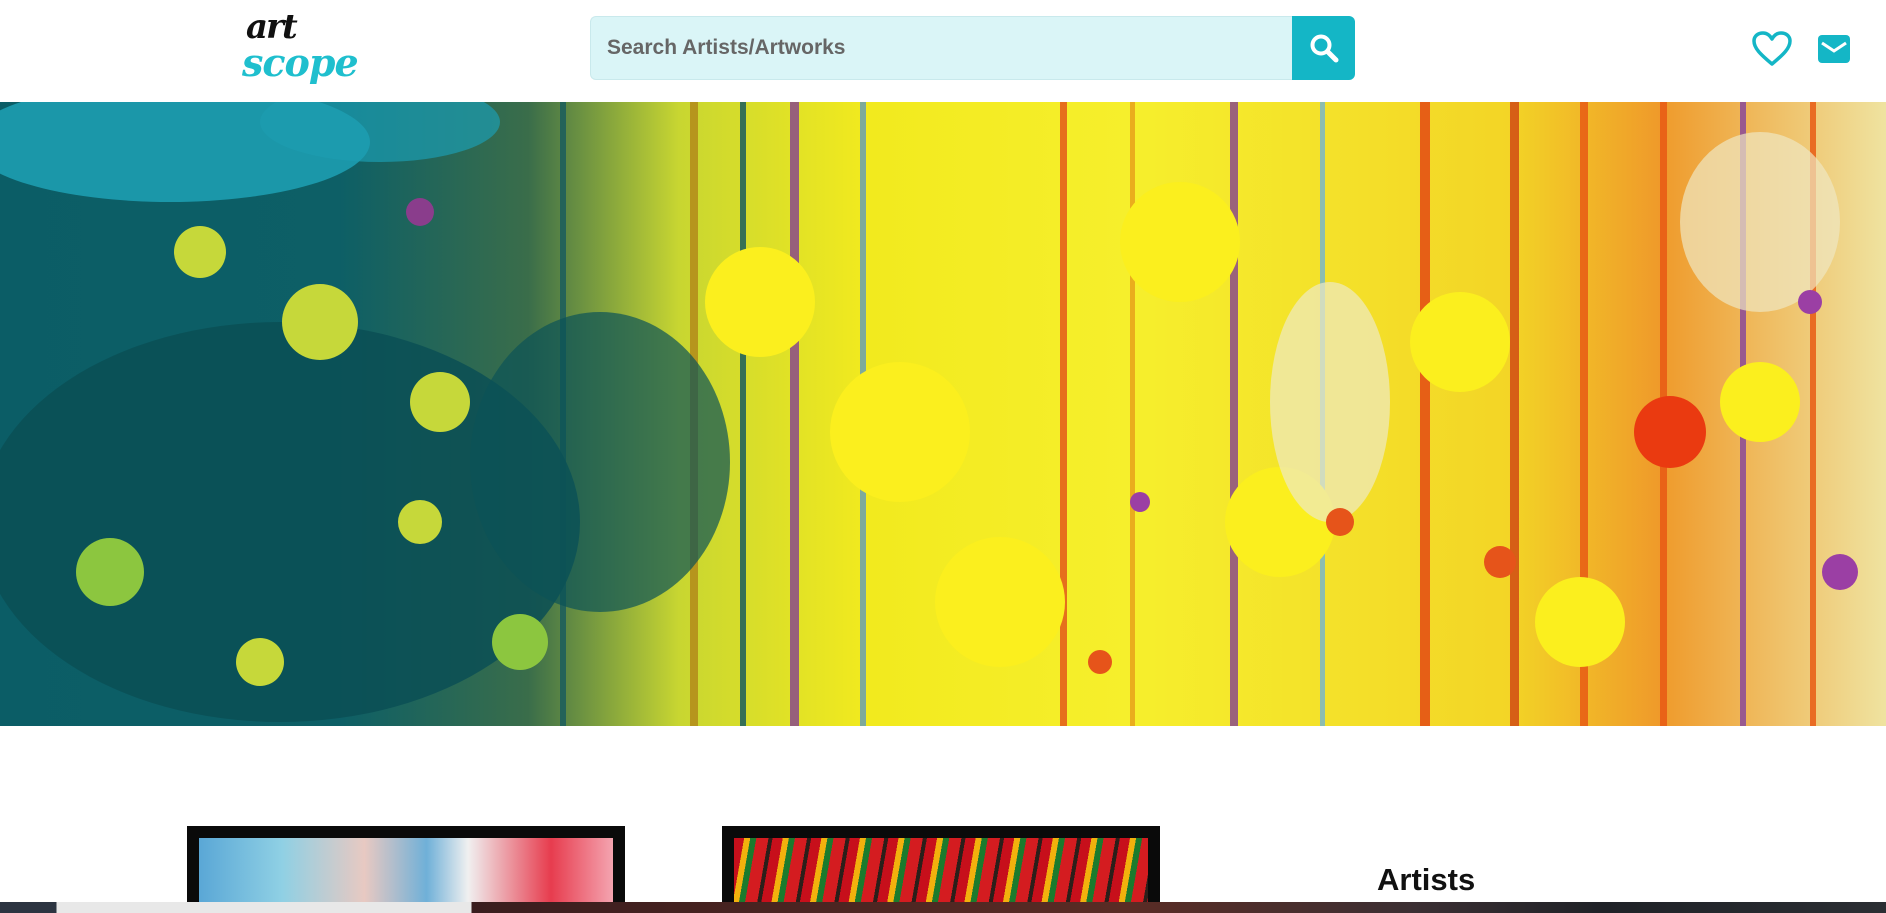 Image resolution: width=1886 pixels, height=913 pixels. I want to click on search-bar, so click(972, 48).